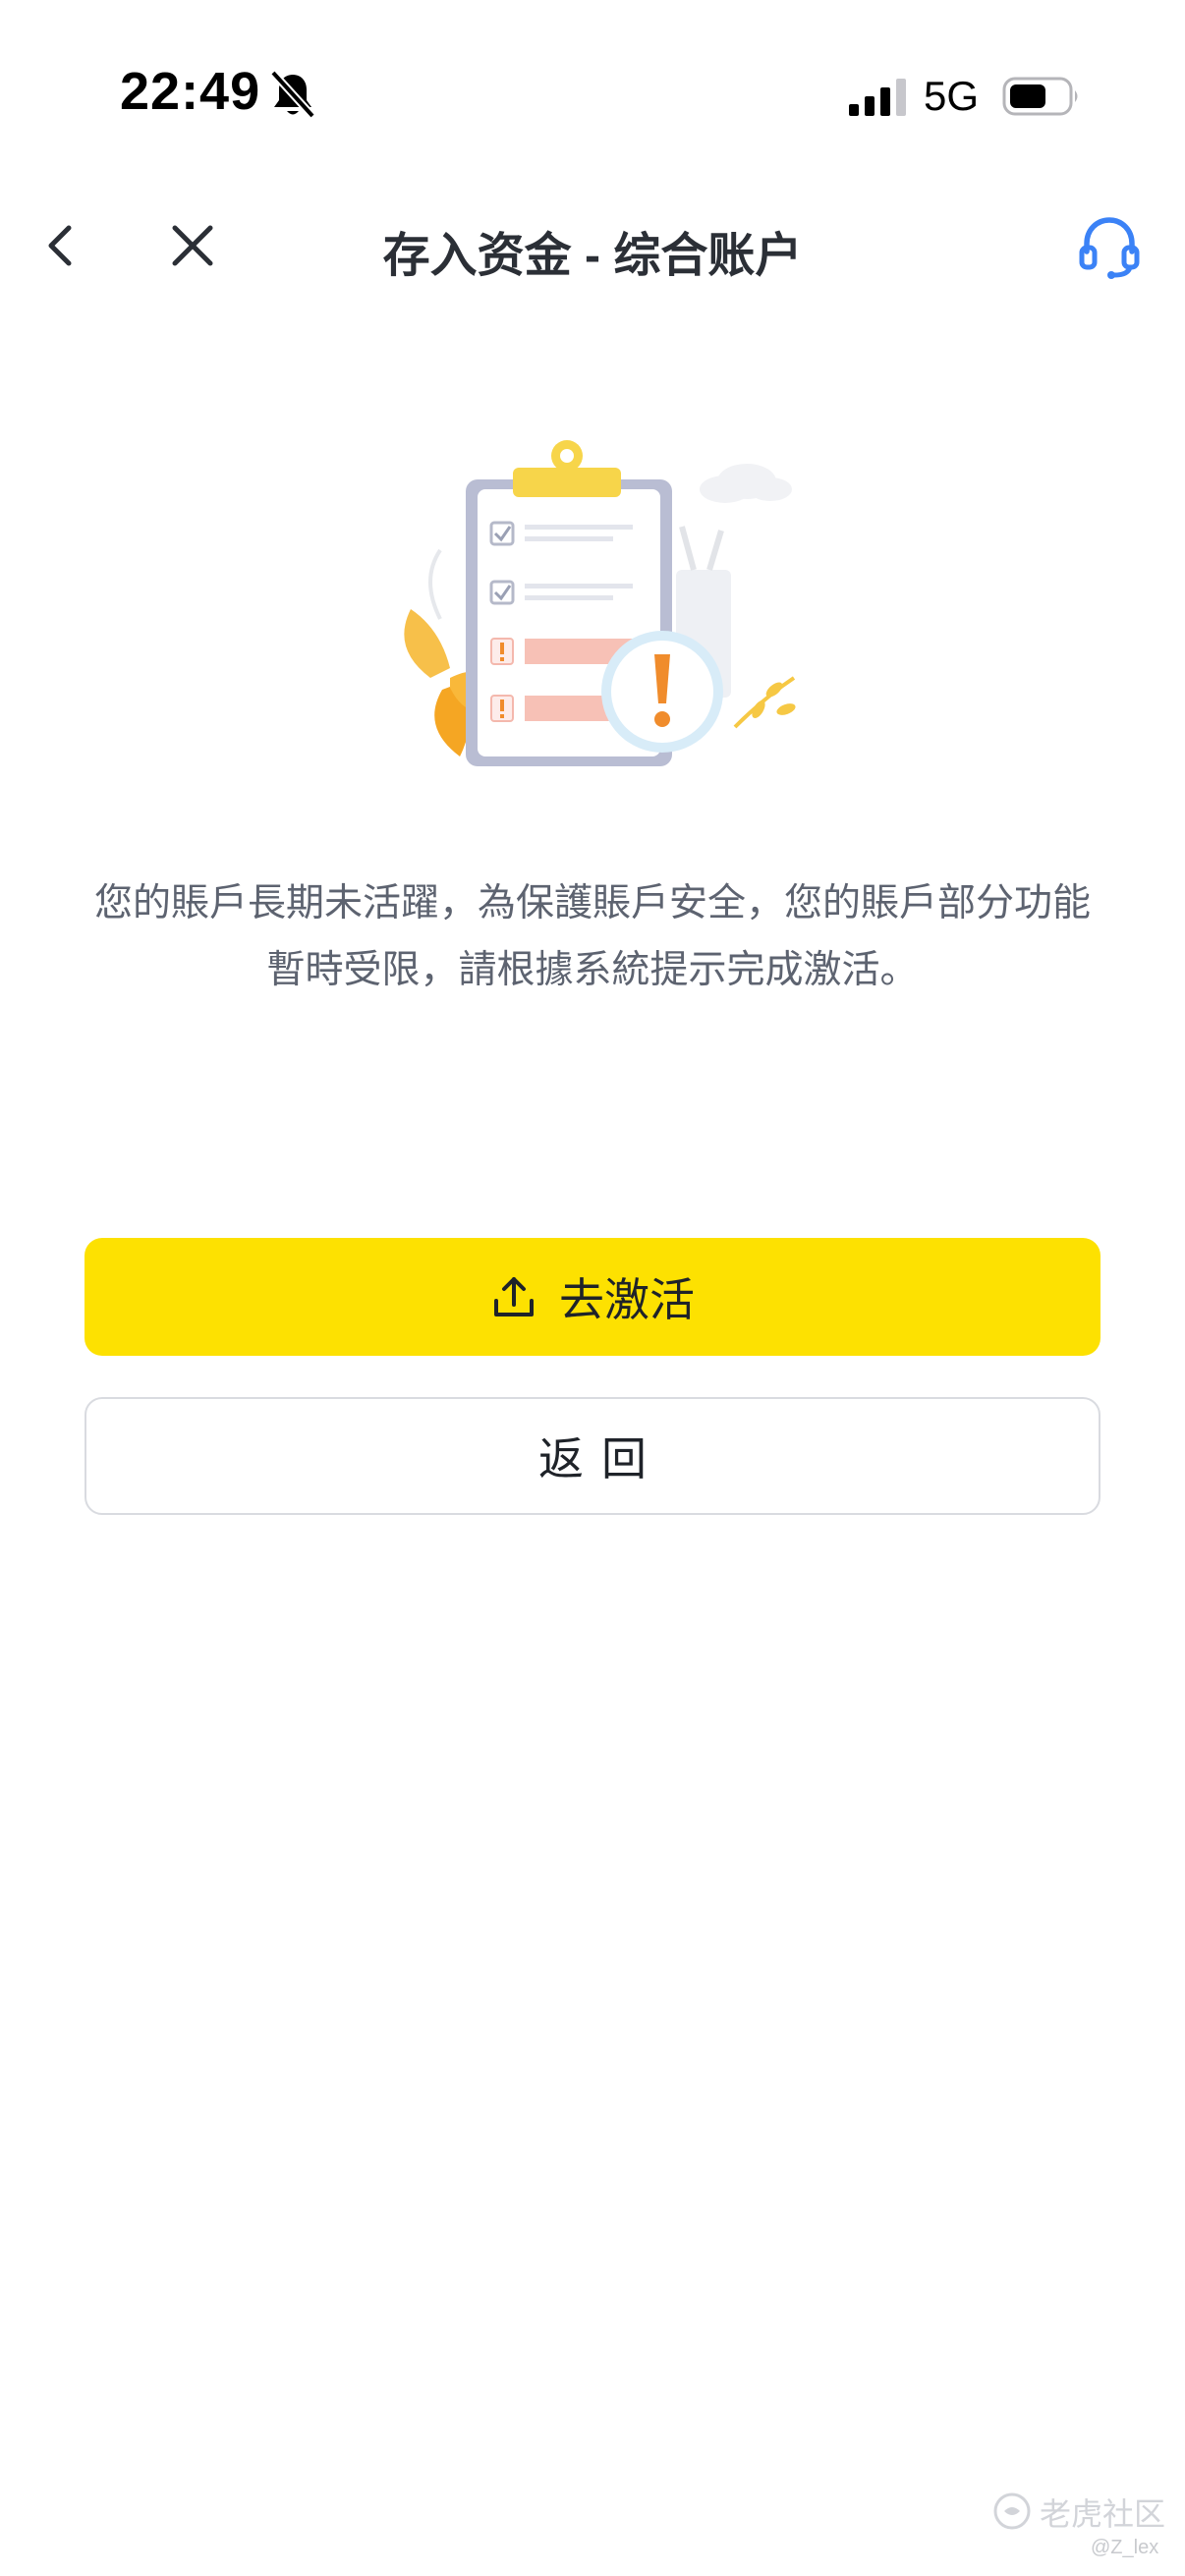 This screenshot has width=1185, height=2576. What do you see at coordinates (191, 91) in the screenshot?
I see `status-time: 22:49` at bounding box center [191, 91].